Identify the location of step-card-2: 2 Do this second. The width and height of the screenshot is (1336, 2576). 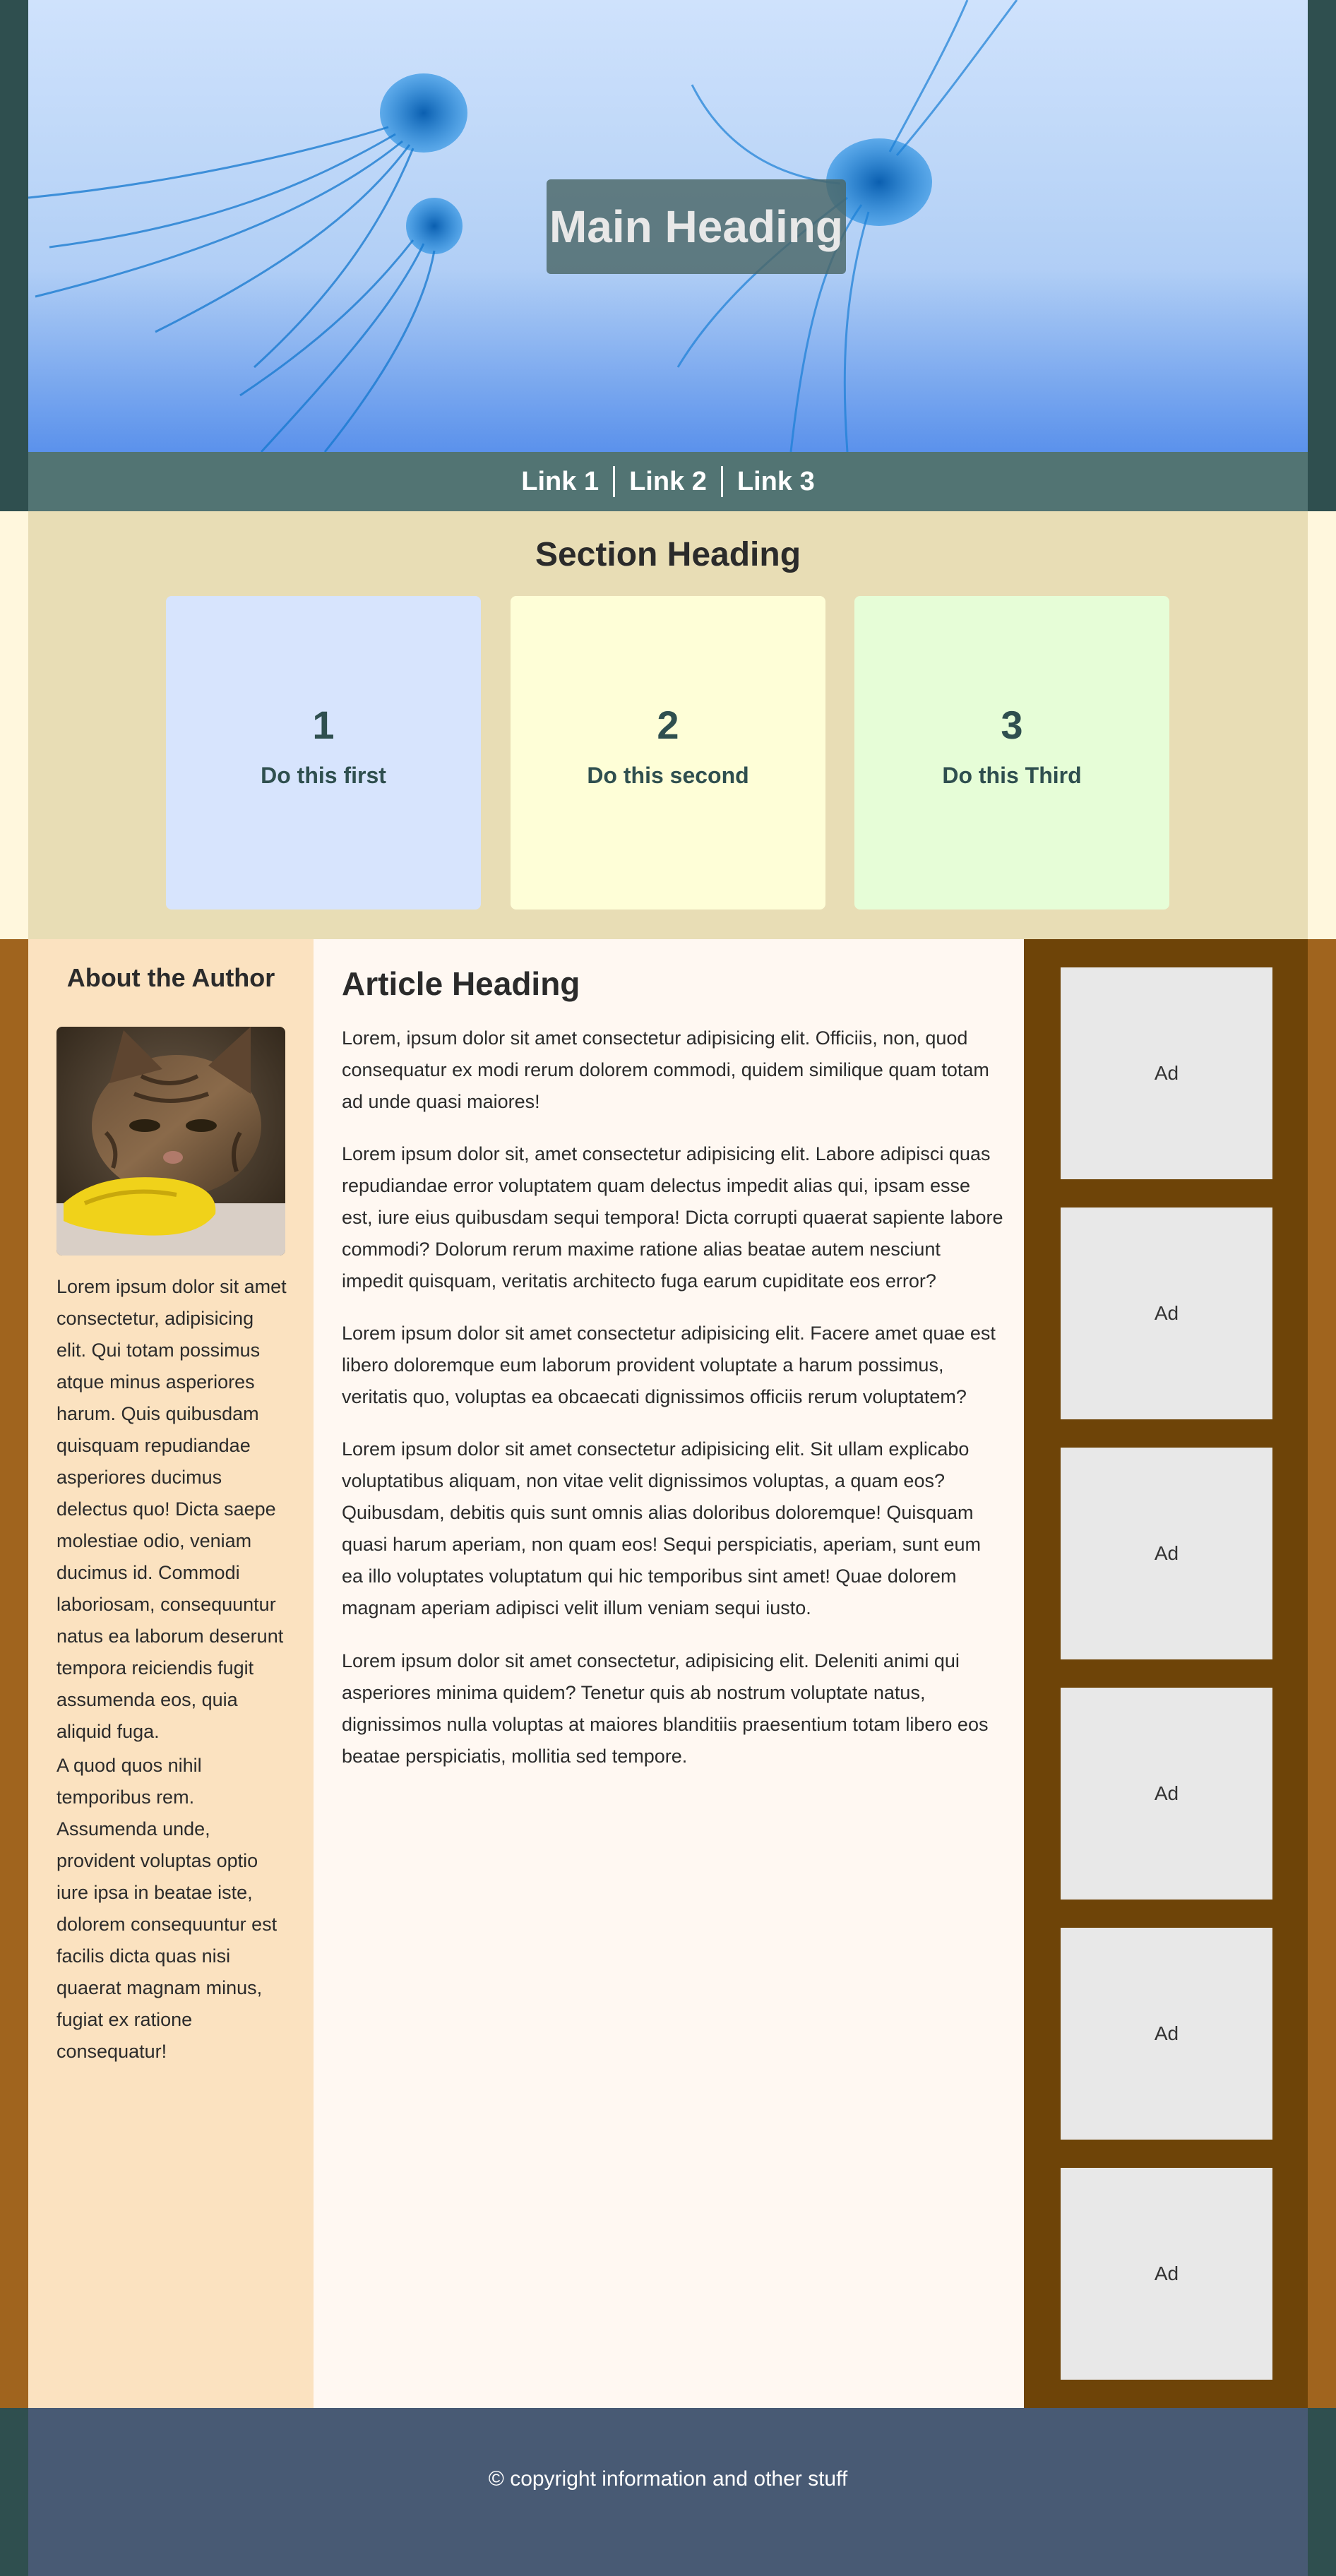
(668, 753).